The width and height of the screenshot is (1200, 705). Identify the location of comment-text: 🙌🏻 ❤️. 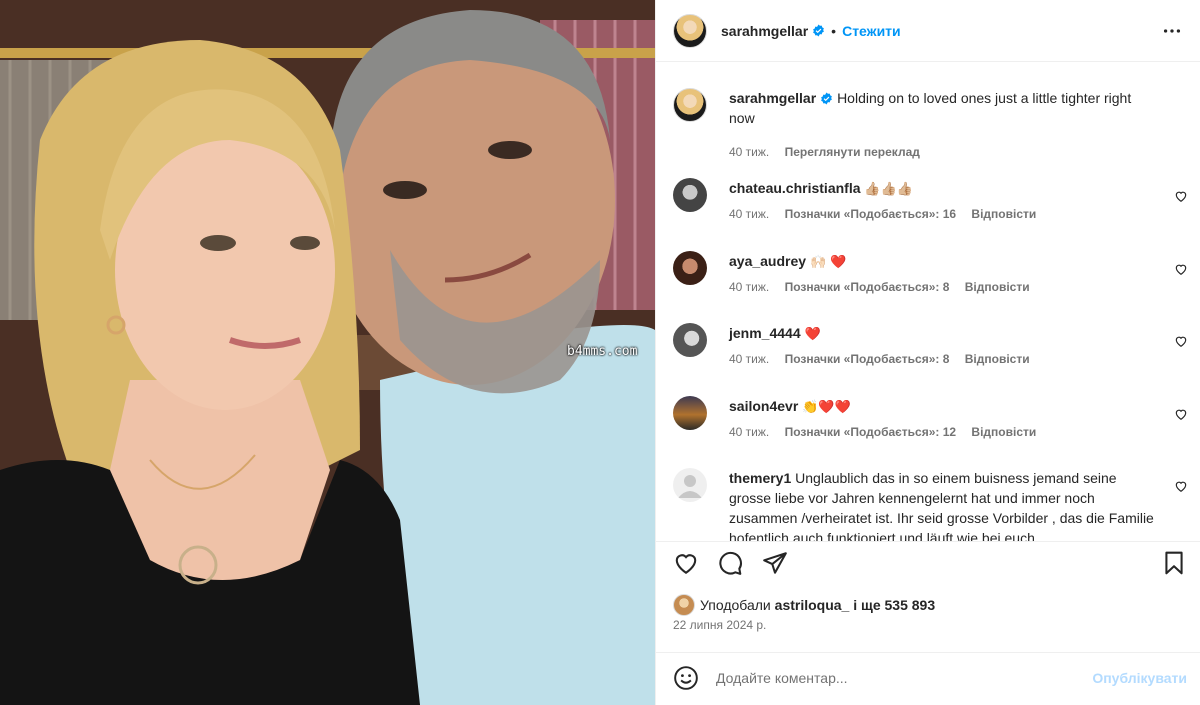
(828, 262).